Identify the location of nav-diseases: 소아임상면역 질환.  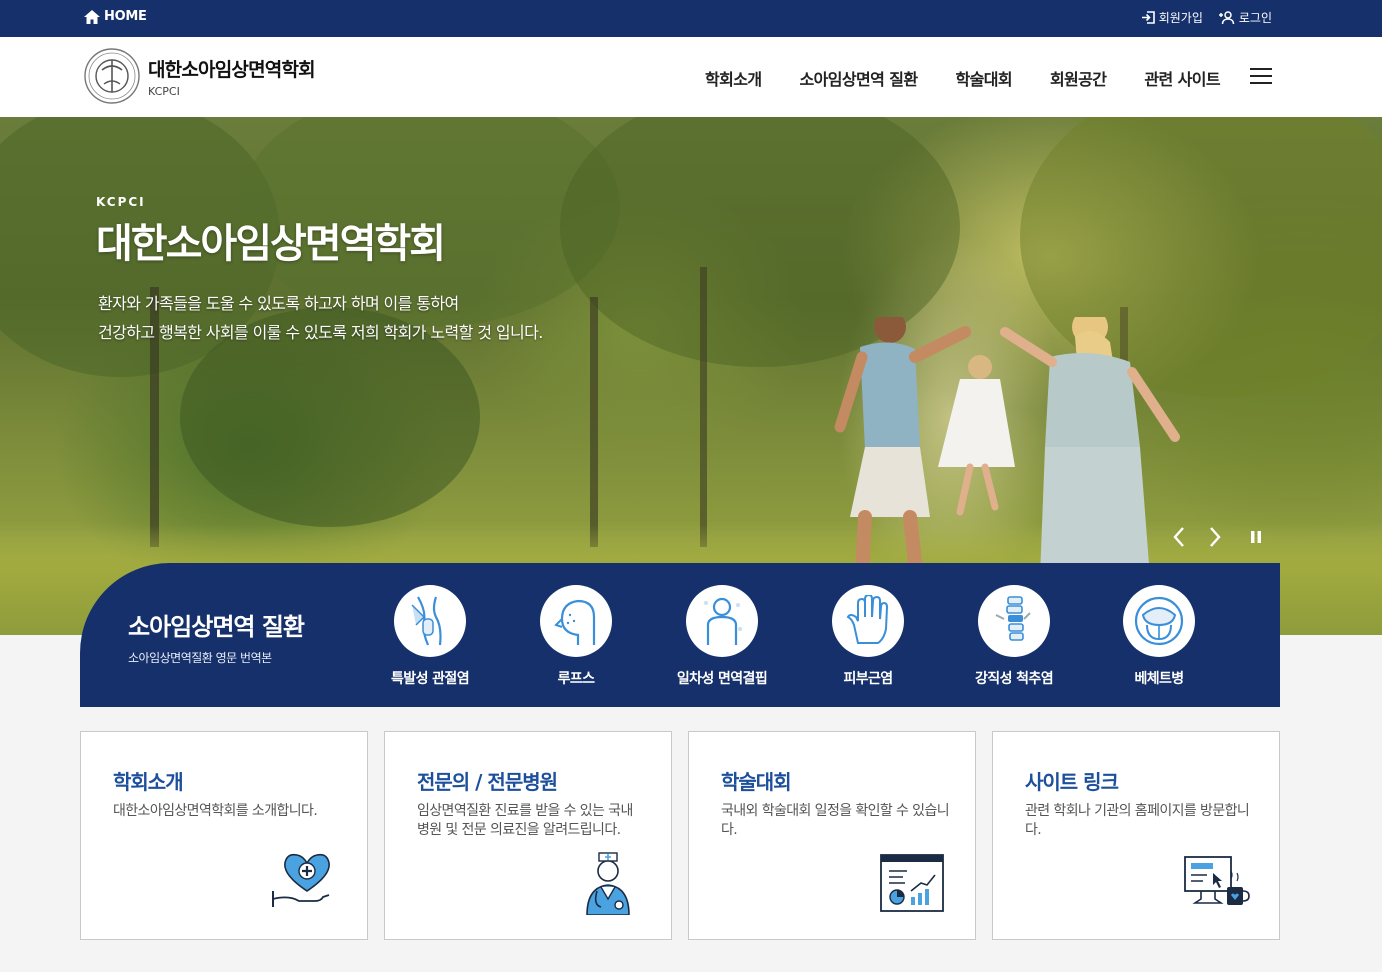
(859, 78).